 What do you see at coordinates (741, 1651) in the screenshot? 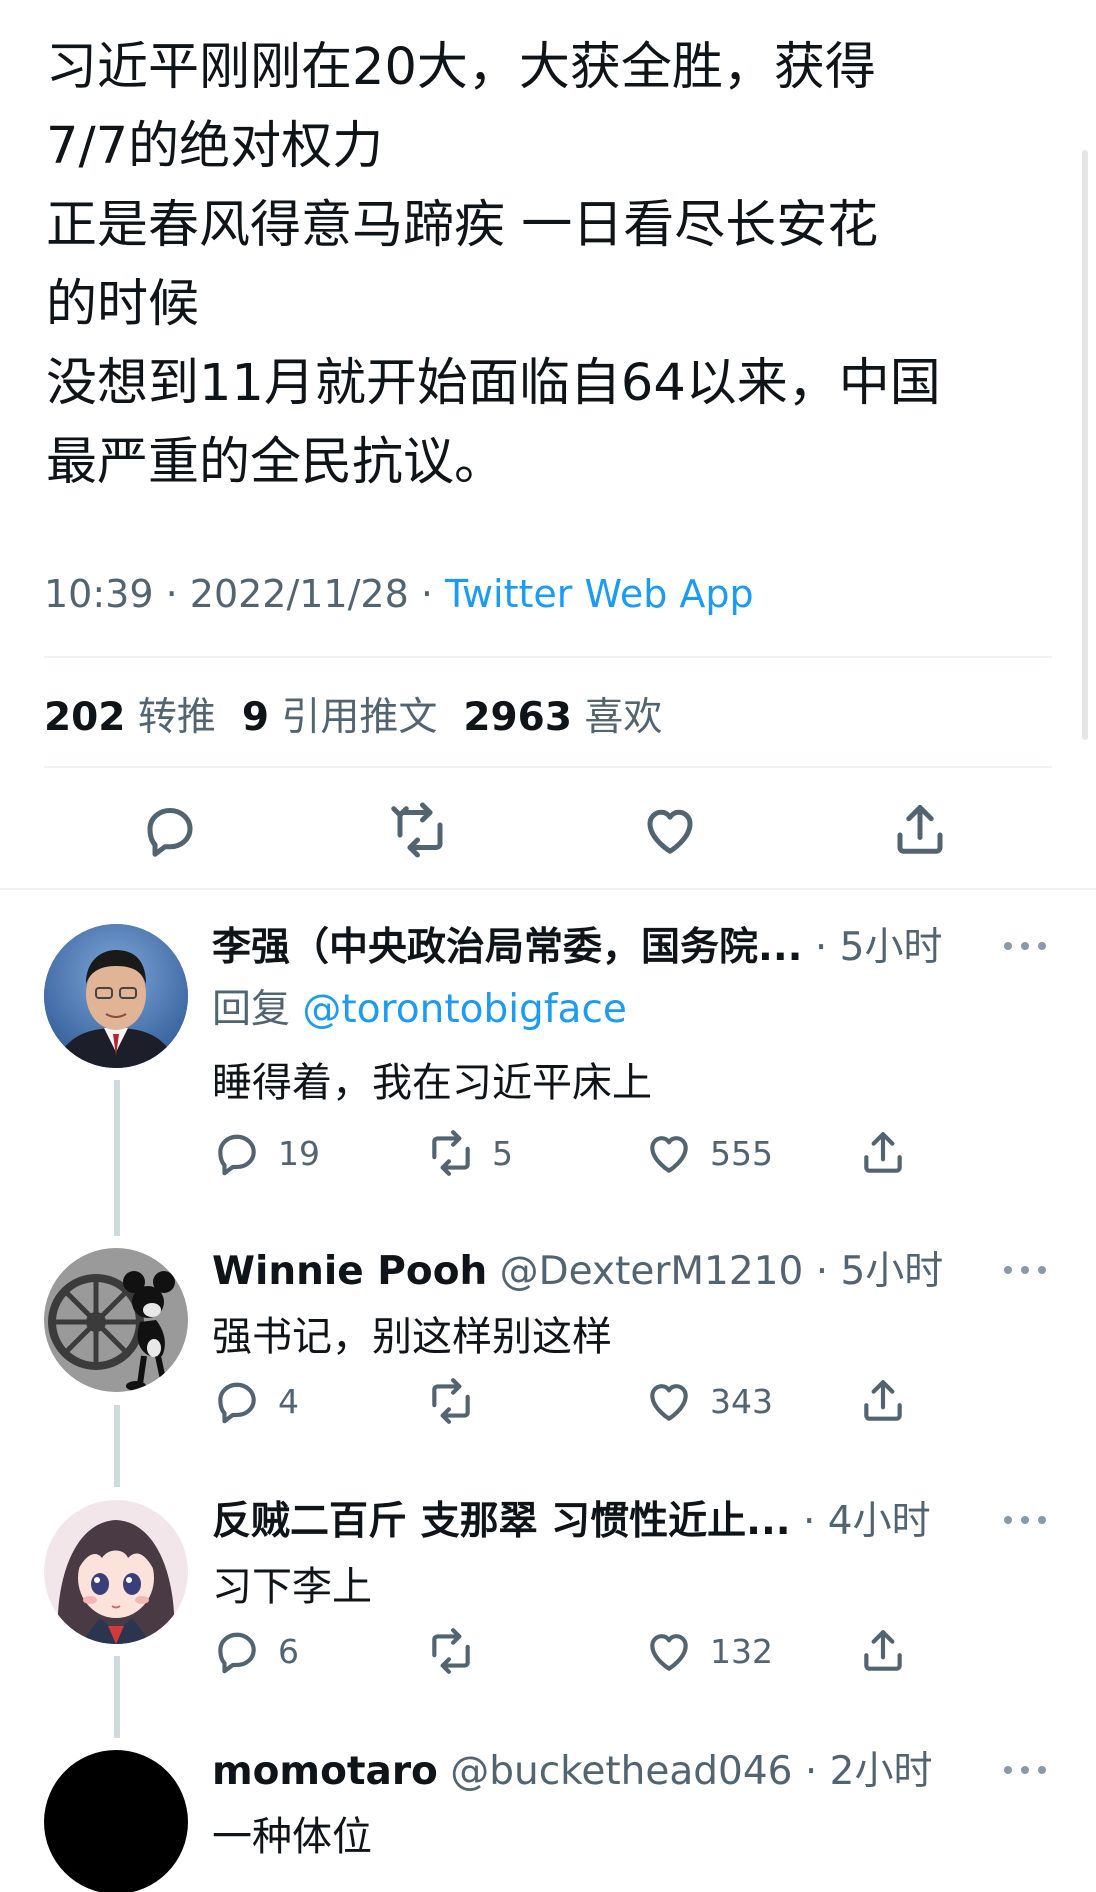
I see `like-count: 132` at bounding box center [741, 1651].